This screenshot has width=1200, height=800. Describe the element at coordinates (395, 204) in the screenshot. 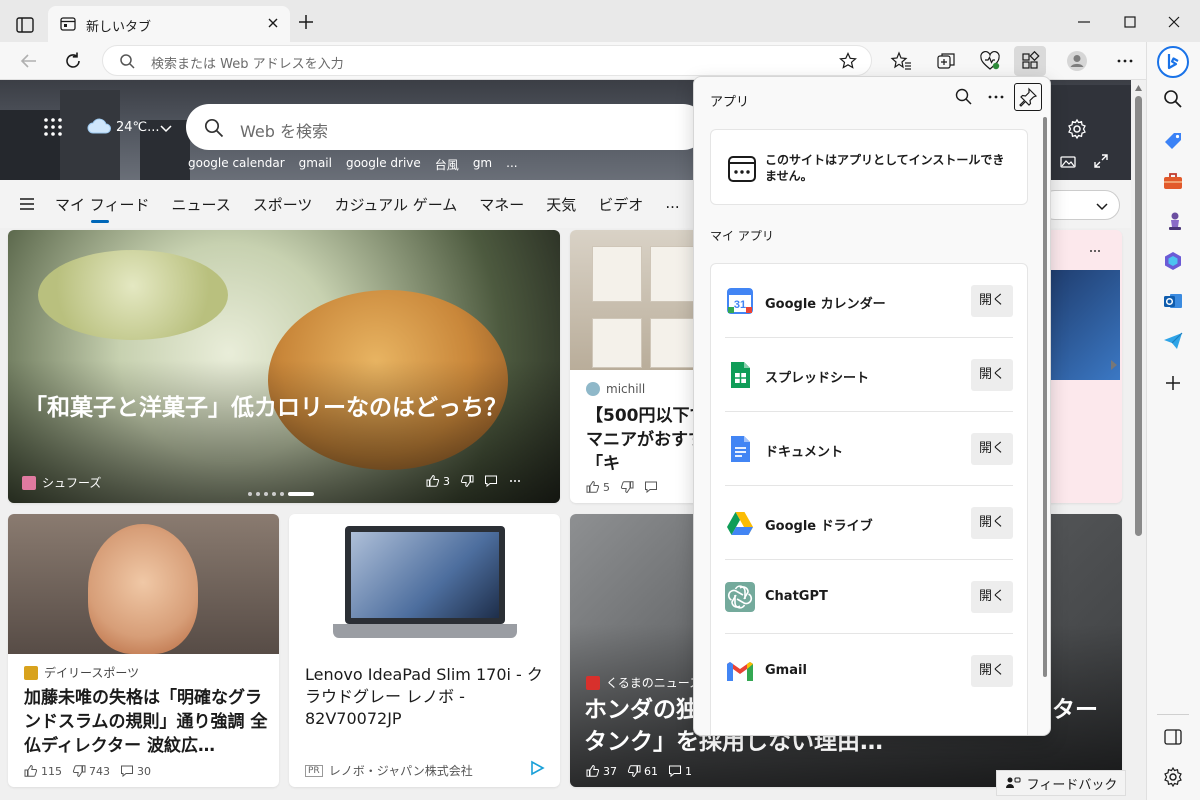

I see `tab-casual-games: カジュアル ゲーム` at that location.